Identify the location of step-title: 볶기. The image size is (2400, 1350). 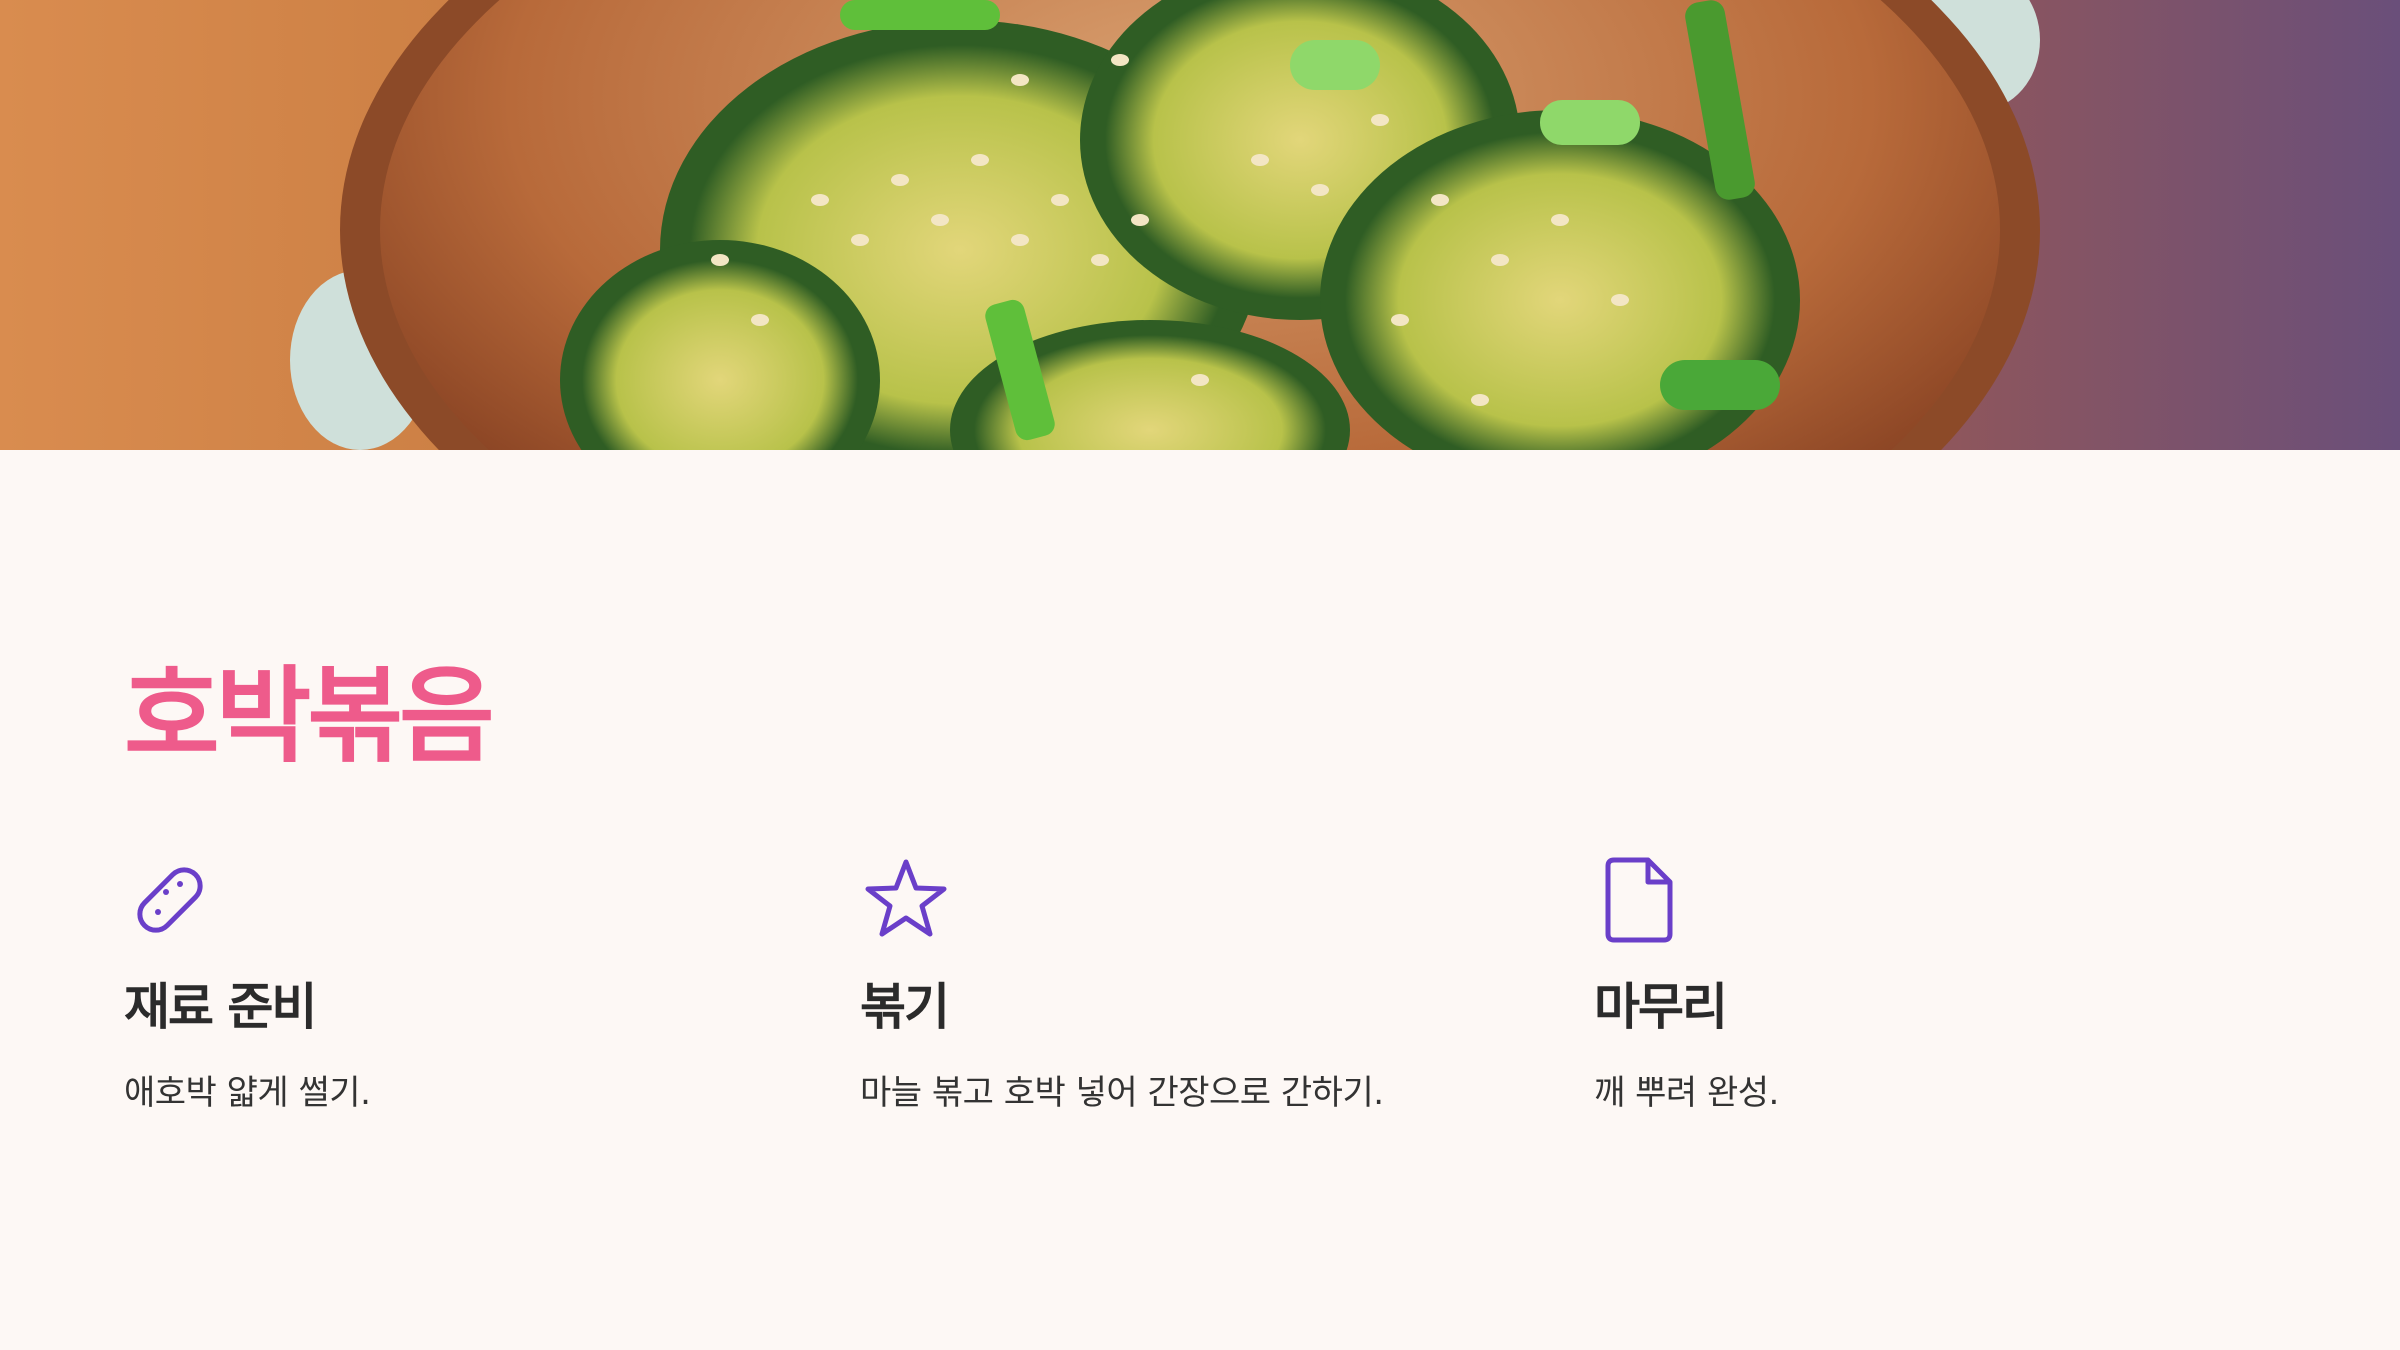
(905, 1007).